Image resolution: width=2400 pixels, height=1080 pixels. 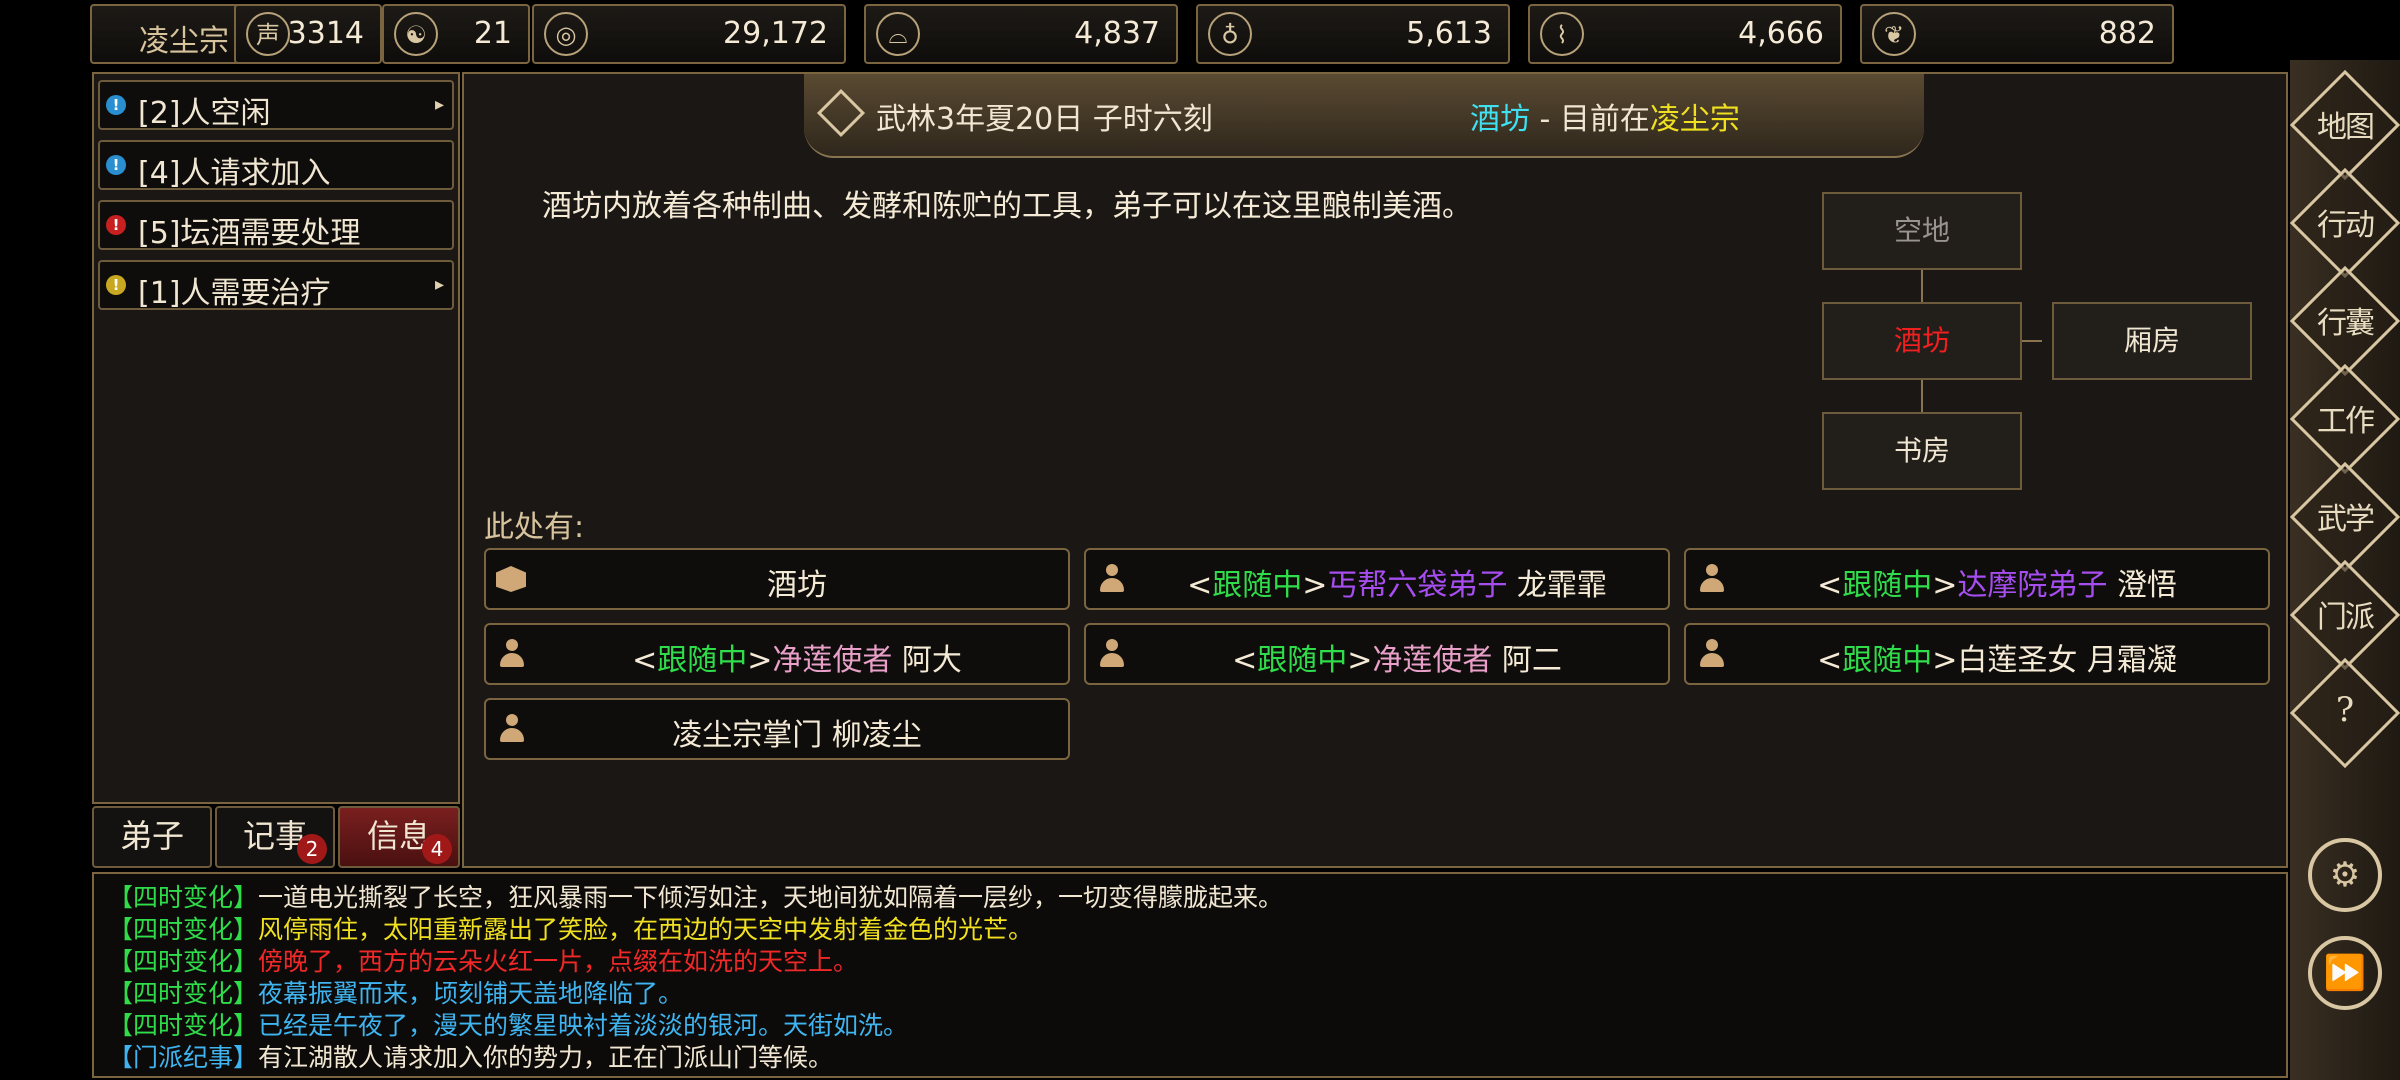 I want to click on person-entry: <跟随中>净莲使者 阿大, so click(x=777, y=654).